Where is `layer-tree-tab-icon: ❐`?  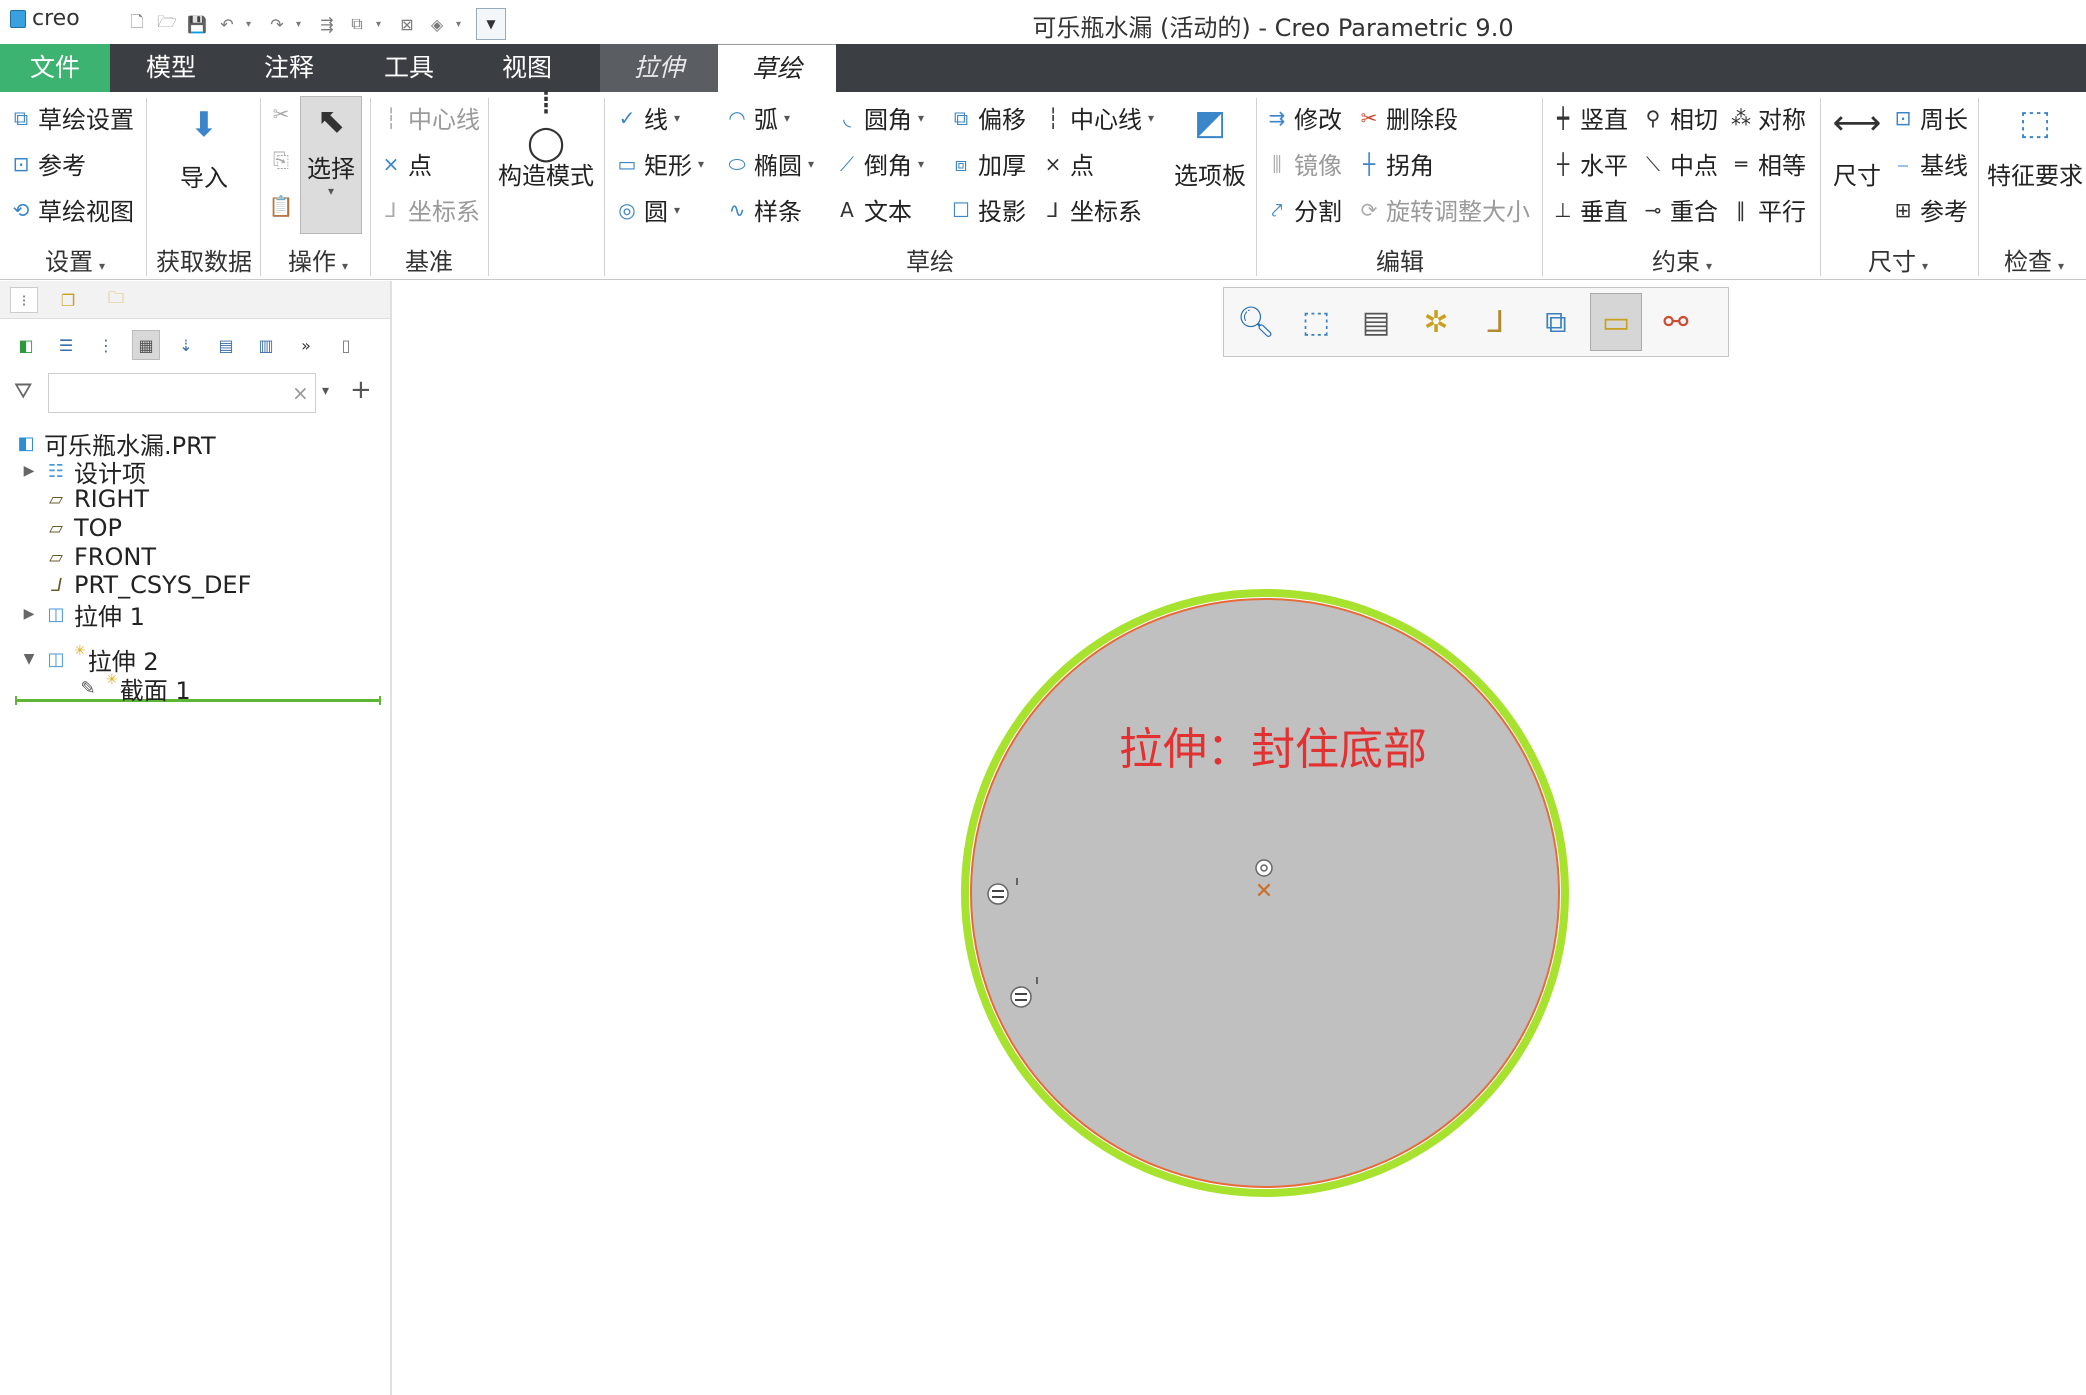
layer-tree-tab-icon: ❐ is located at coordinates (68, 300).